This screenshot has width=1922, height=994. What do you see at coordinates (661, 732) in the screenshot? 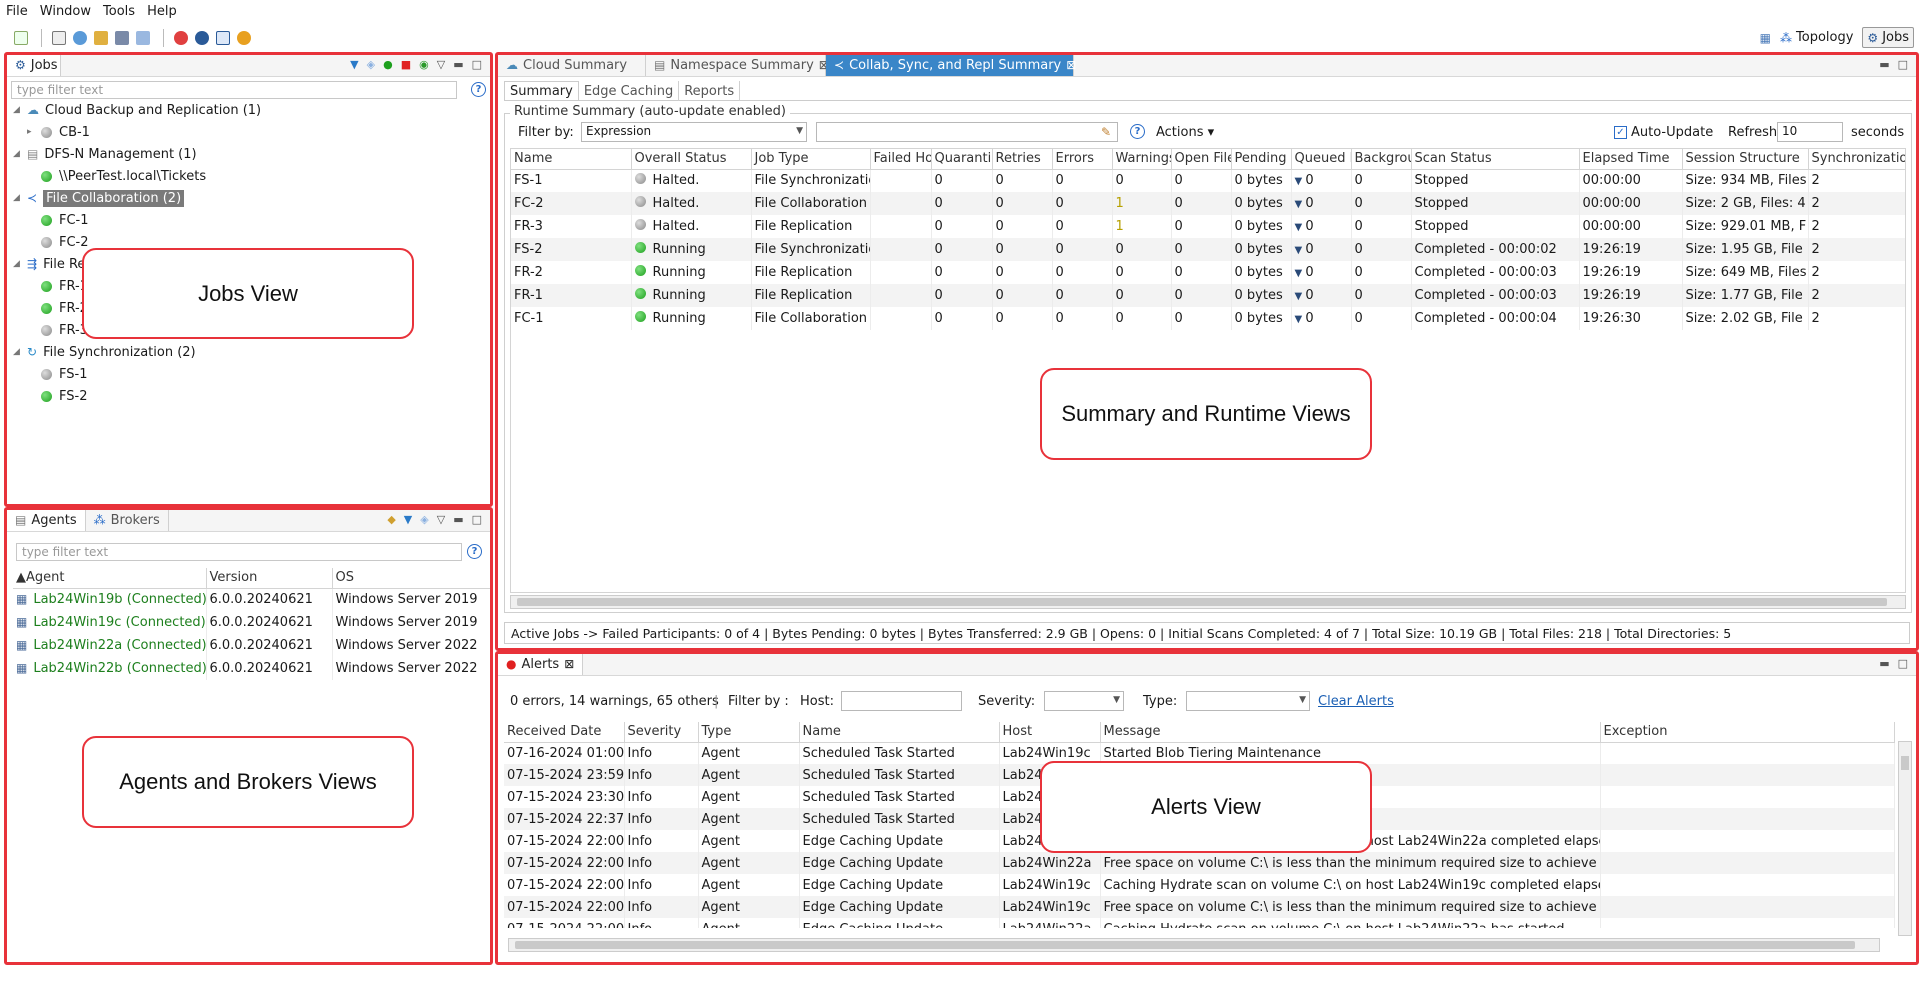
I see `column-header: Severity` at bounding box center [661, 732].